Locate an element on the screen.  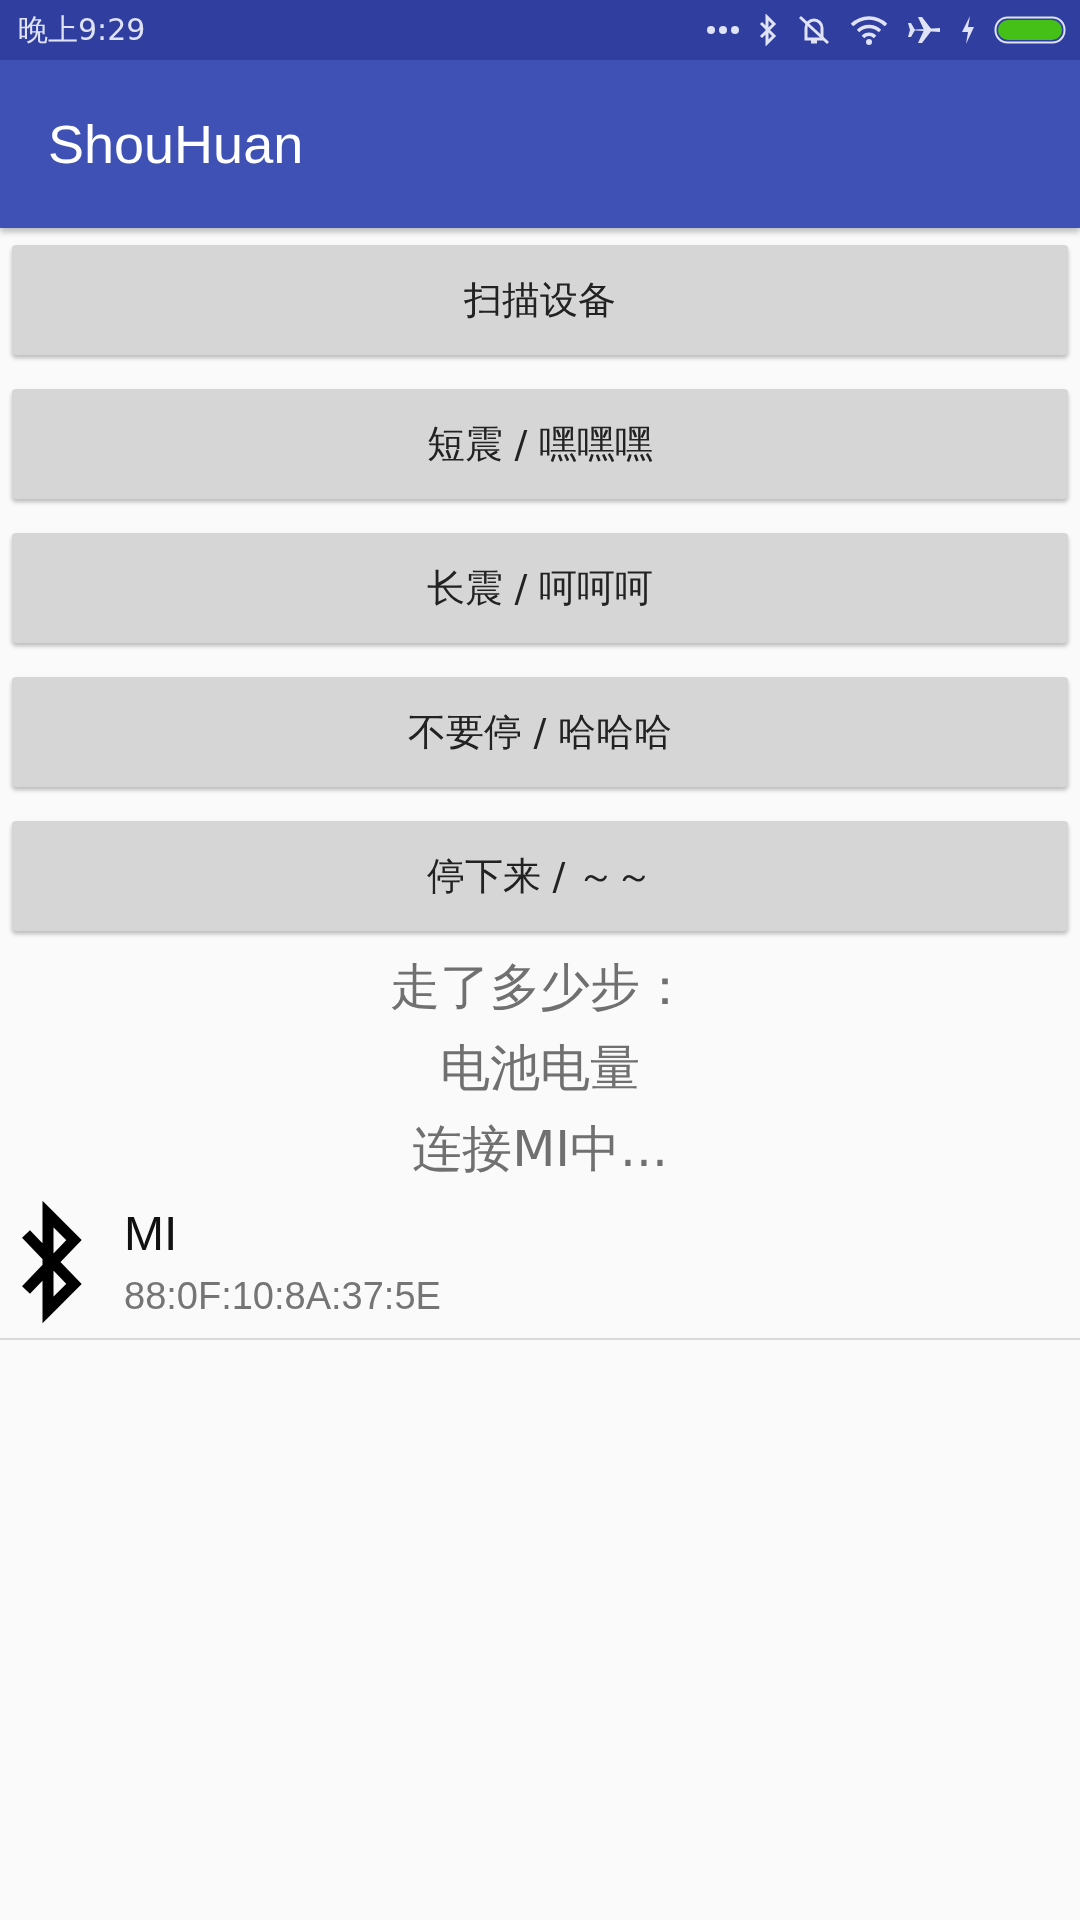
charging-icon is located at coordinates (968, 30).